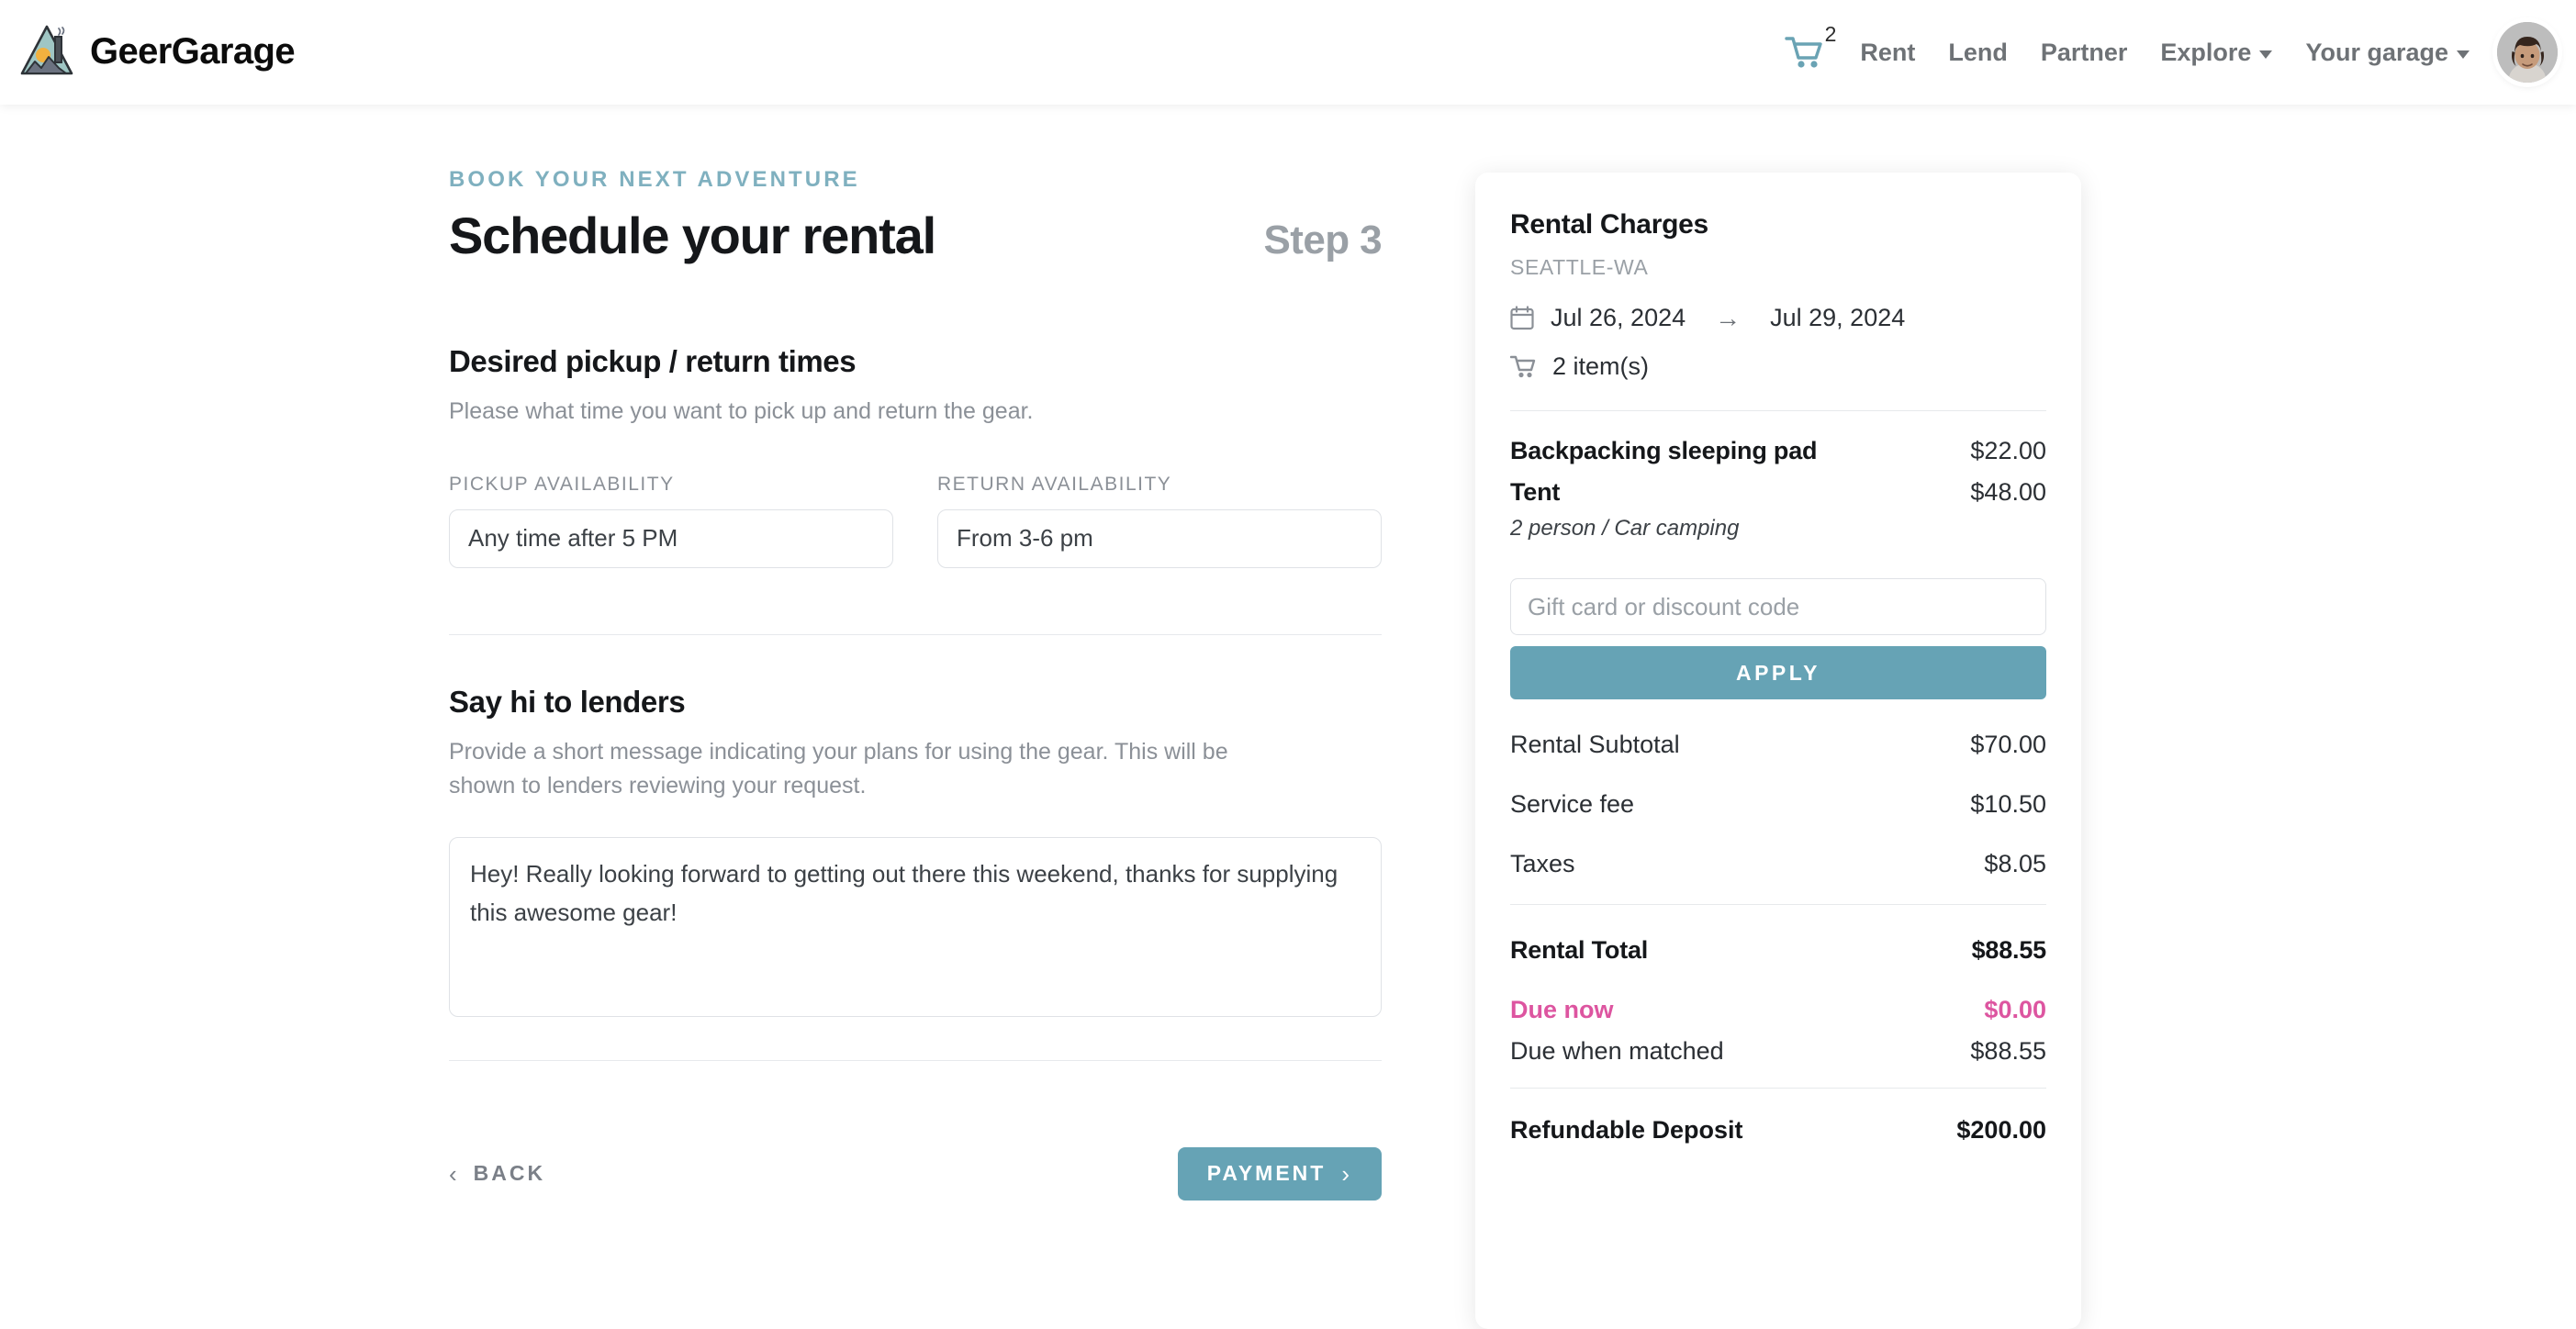 Image resolution: width=2576 pixels, height=1329 pixels. What do you see at coordinates (193, 51) in the screenshot?
I see `brand-name: GeerGarage` at bounding box center [193, 51].